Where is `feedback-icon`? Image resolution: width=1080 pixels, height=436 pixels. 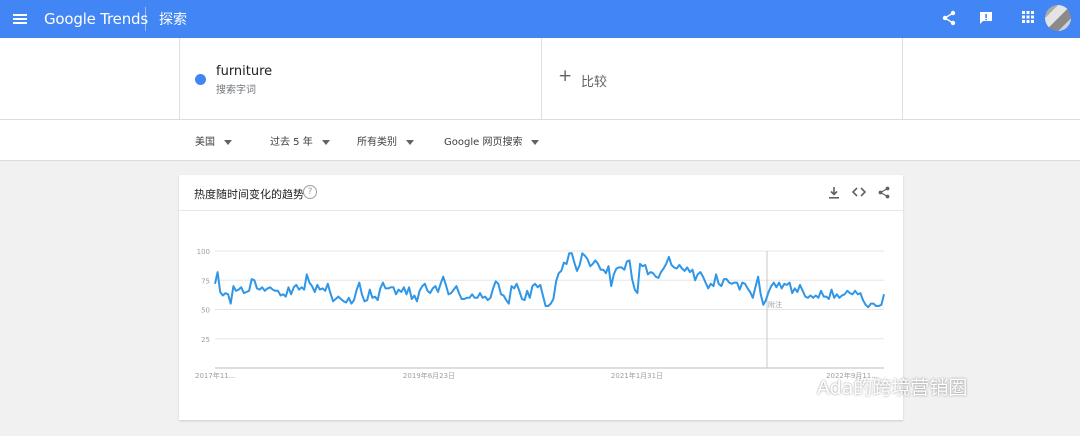 feedback-icon is located at coordinates (986, 18).